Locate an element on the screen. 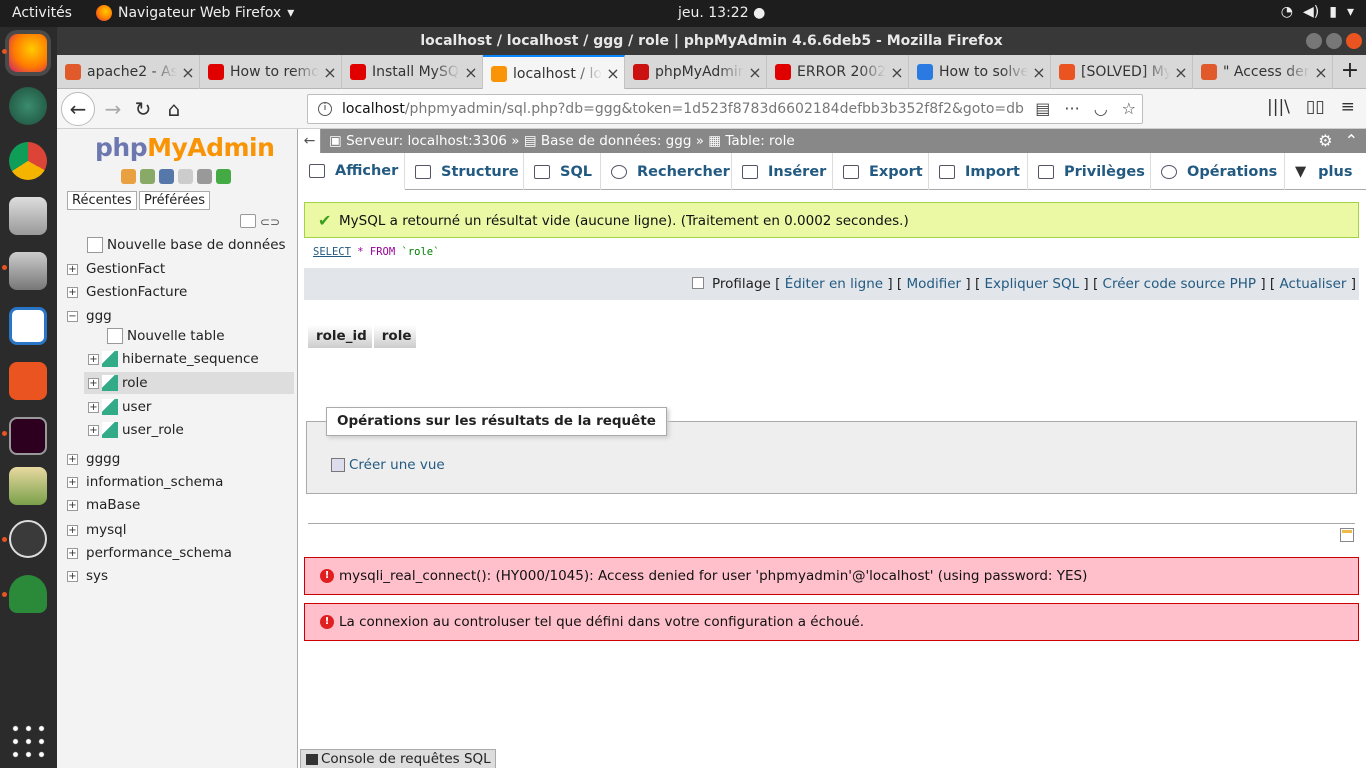 The width and height of the screenshot is (1366, 768). breadcrumb-server: Serveur: localhost:3306 is located at coordinates (426, 141).